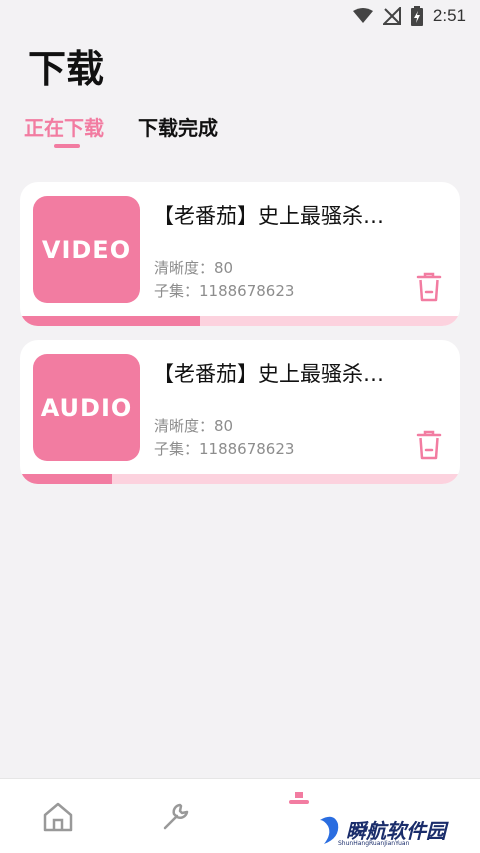 Image resolution: width=480 pixels, height=853 pixels. I want to click on tab-completed: 下载完成, so click(178, 126).